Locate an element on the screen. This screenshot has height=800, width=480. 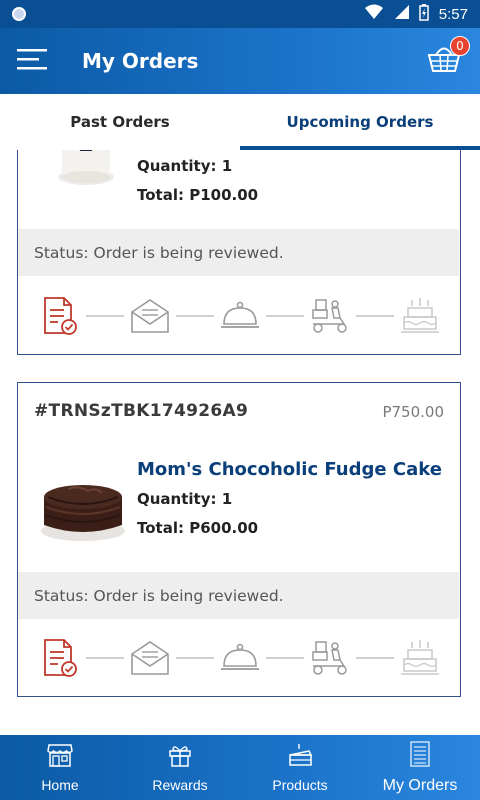
order-total: Total: P600.00 is located at coordinates (198, 528).